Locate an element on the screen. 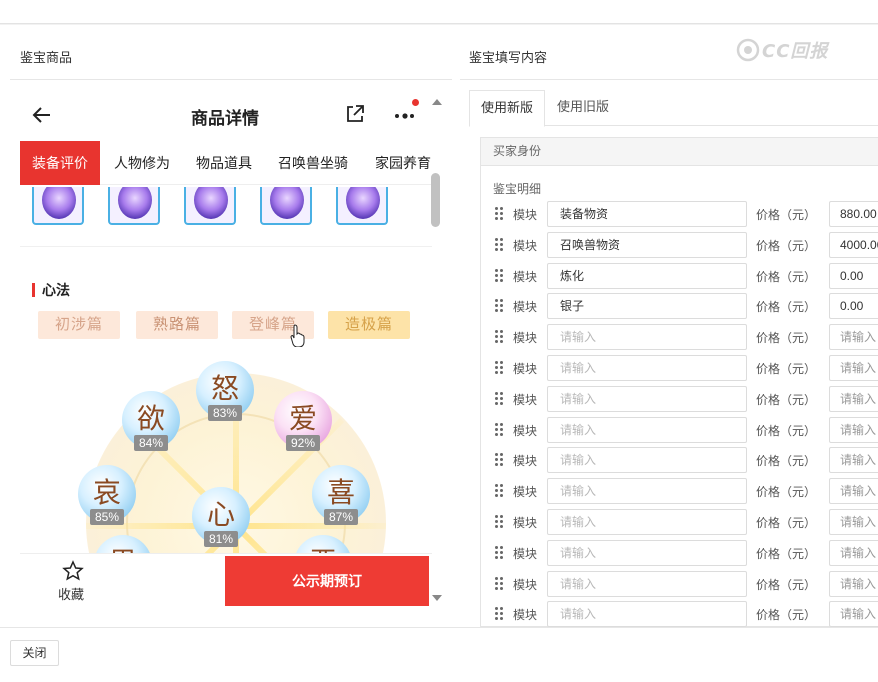 The image size is (878, 682). star-icon is located at coordinates (73, 571).